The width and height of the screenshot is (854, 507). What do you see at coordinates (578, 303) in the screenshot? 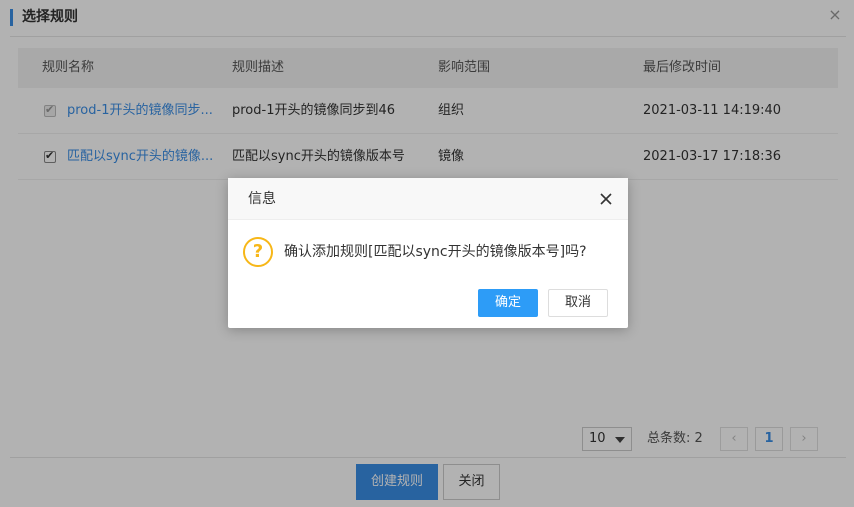
I see `cancel-button: 取消` at bounding box center [578, 303].